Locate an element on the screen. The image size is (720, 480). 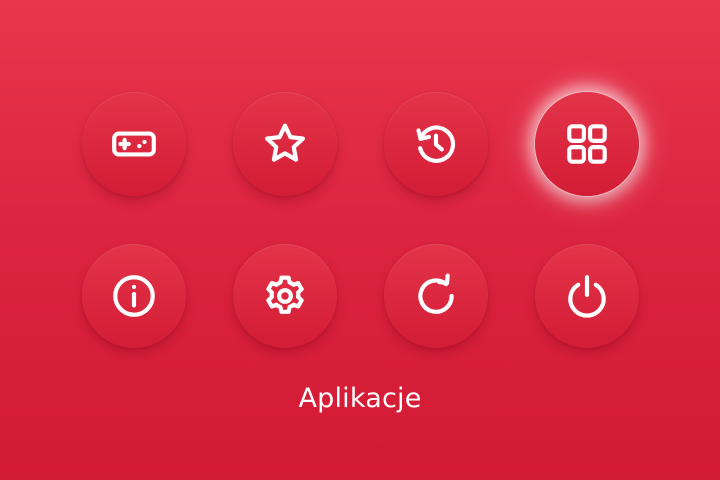
gamepad-icon is located at coordinates (134, 144).